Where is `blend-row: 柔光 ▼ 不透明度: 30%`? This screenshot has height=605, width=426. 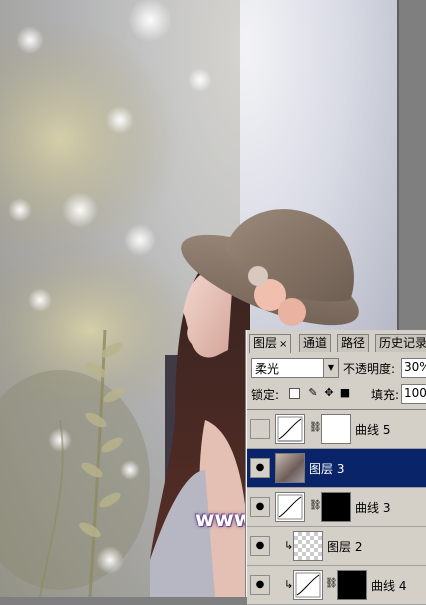 blend-row: 柔光 ▼ 不透明度: 30% is located at coordinates (338, 368).